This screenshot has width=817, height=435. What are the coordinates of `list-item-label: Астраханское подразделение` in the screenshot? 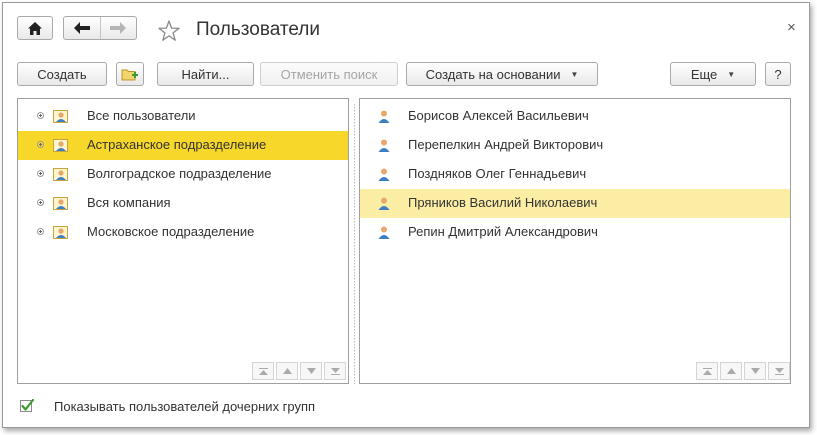 It's located at (177, 144).